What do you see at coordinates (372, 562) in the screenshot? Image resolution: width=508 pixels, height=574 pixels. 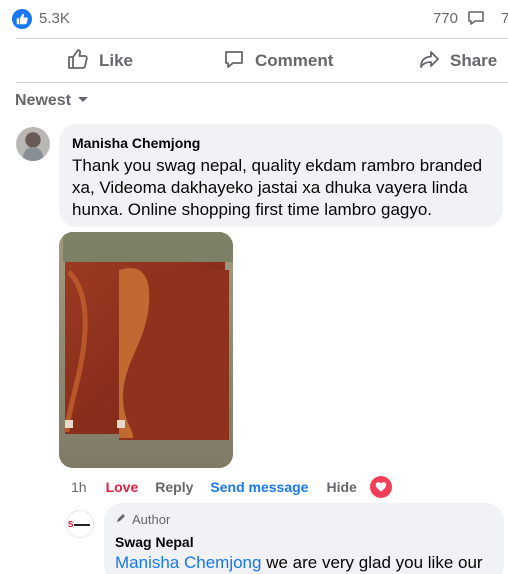 I see `reply-body: we are very glad you like our` at bounding box center [372, 562].